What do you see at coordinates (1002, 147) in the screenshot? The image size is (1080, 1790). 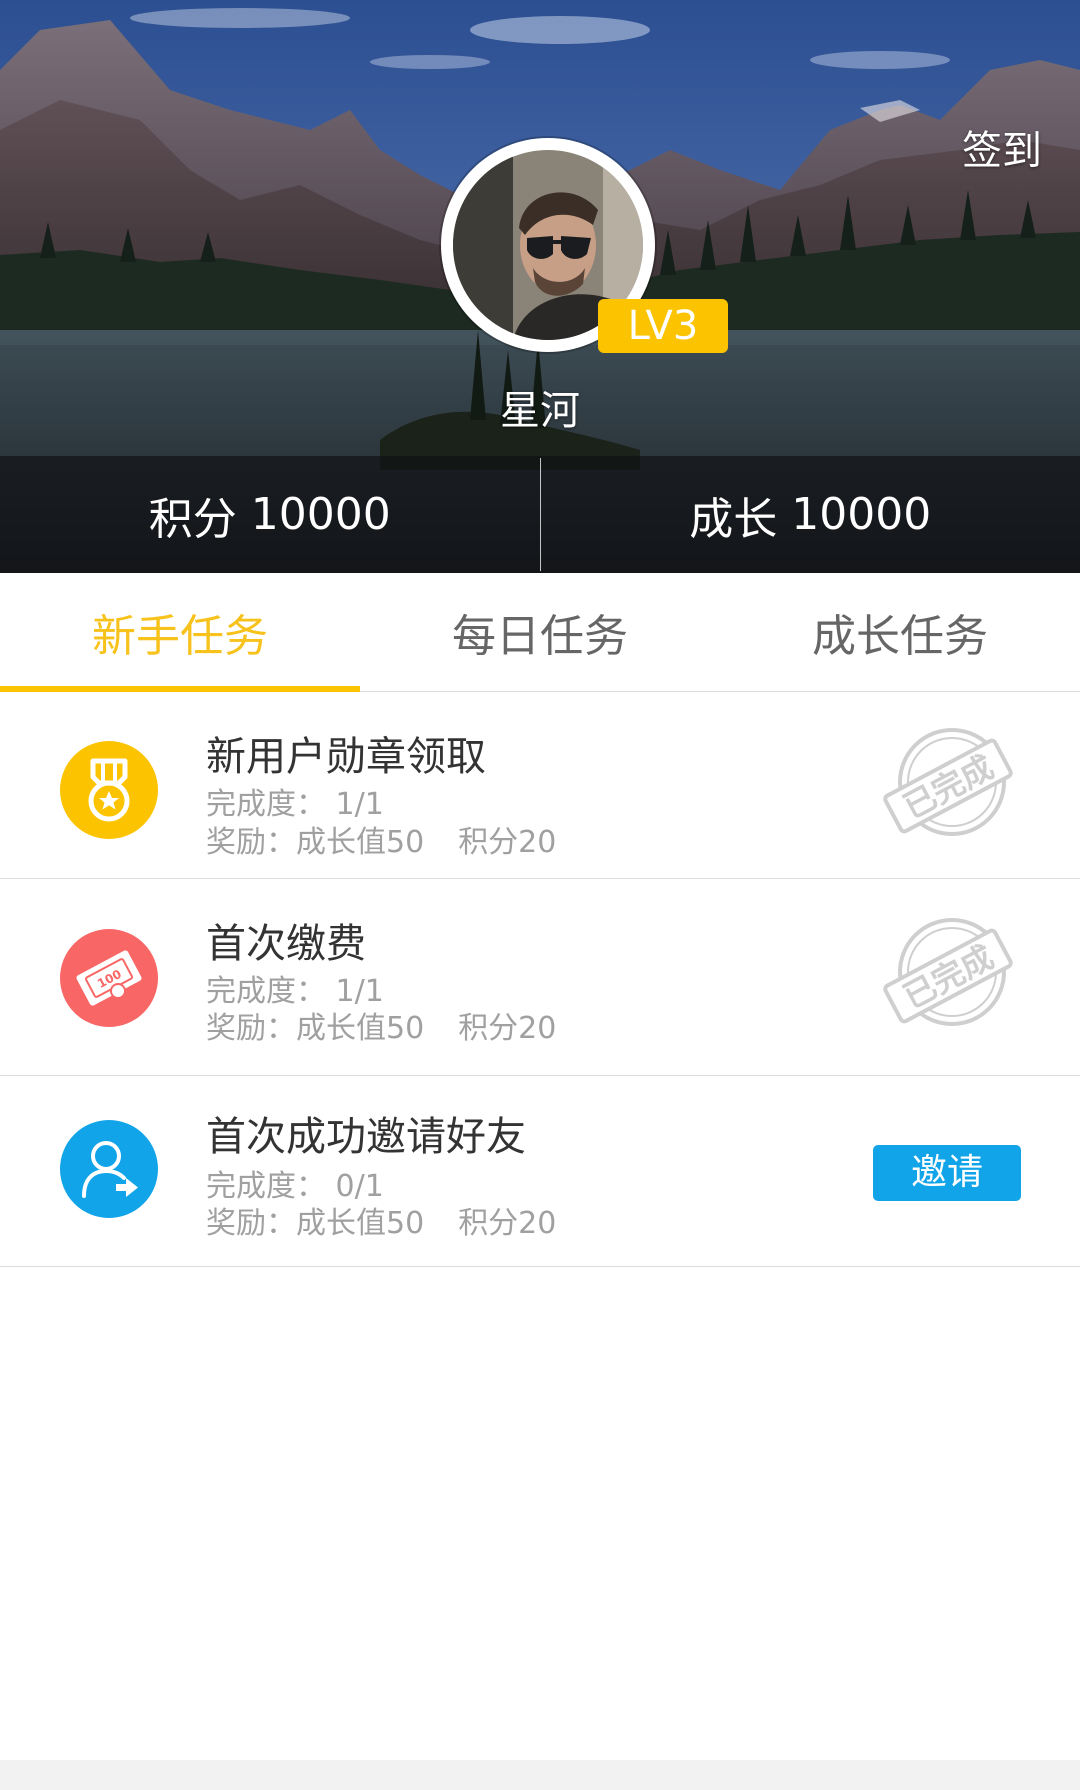 I see `check-in-button: 签到` at bounding box center [1002, 147].